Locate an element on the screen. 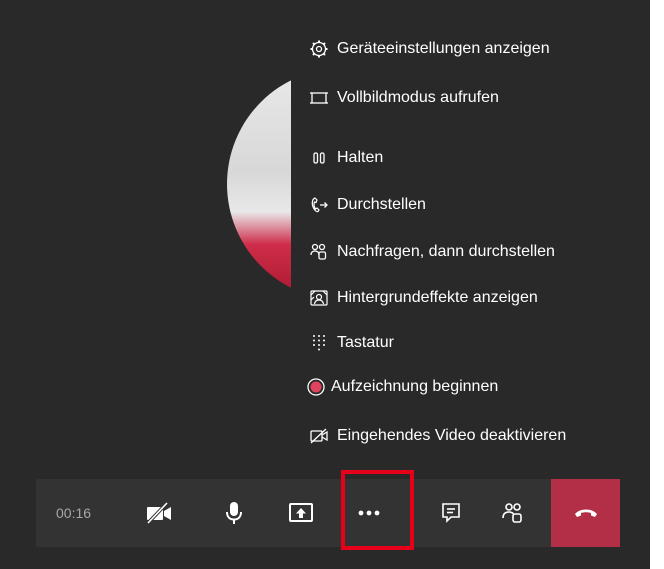  menu-item-label: Vollbildmodus aufrufen is located at coordinates (418, 97).